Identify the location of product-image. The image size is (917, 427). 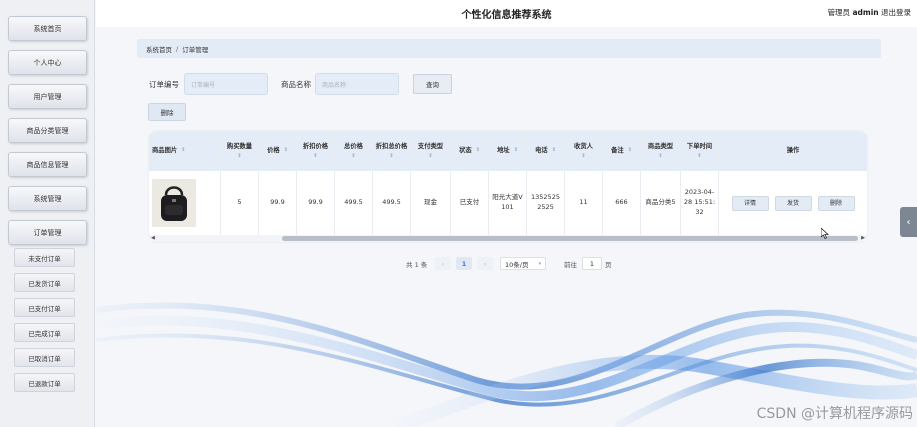
(174, 203).